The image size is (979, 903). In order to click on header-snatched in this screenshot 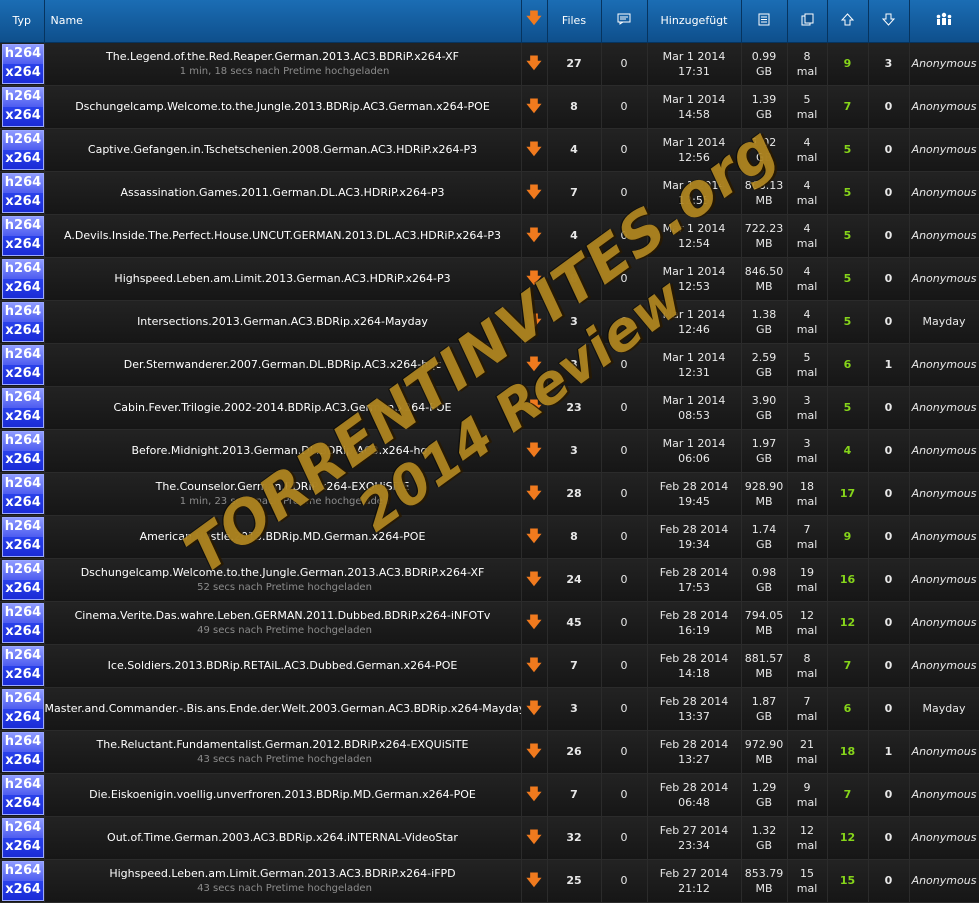, I will do `click(807, 21)`.